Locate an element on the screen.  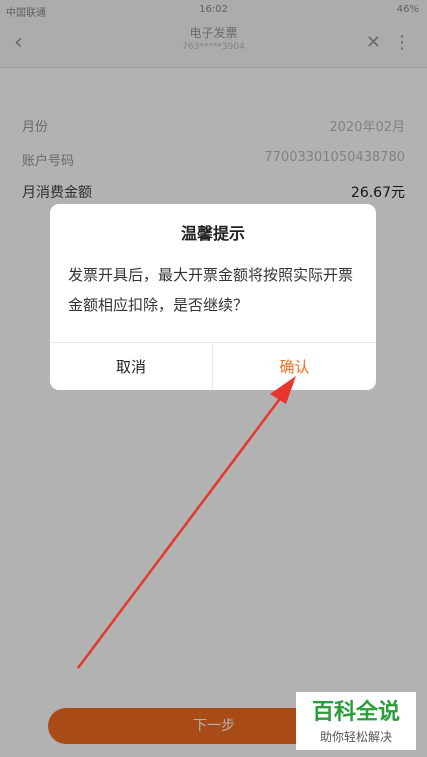
arrow-head is located at coordinates (283, 390).